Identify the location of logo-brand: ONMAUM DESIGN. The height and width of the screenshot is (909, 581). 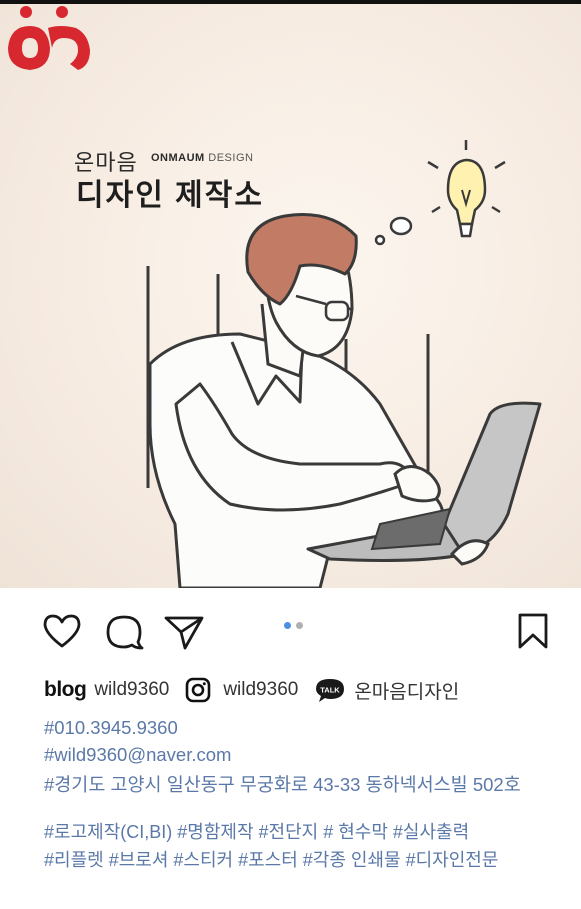
(202, 158).